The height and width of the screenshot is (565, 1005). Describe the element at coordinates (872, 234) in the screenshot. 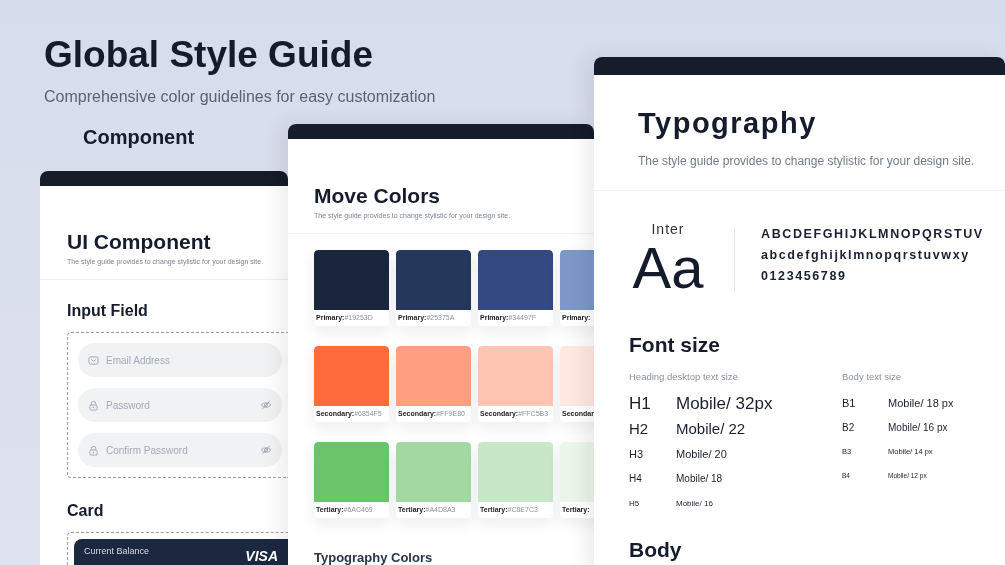

I see `glyph-line: ABCDEFGHIJKLMNOPQRSTUV` at that location.